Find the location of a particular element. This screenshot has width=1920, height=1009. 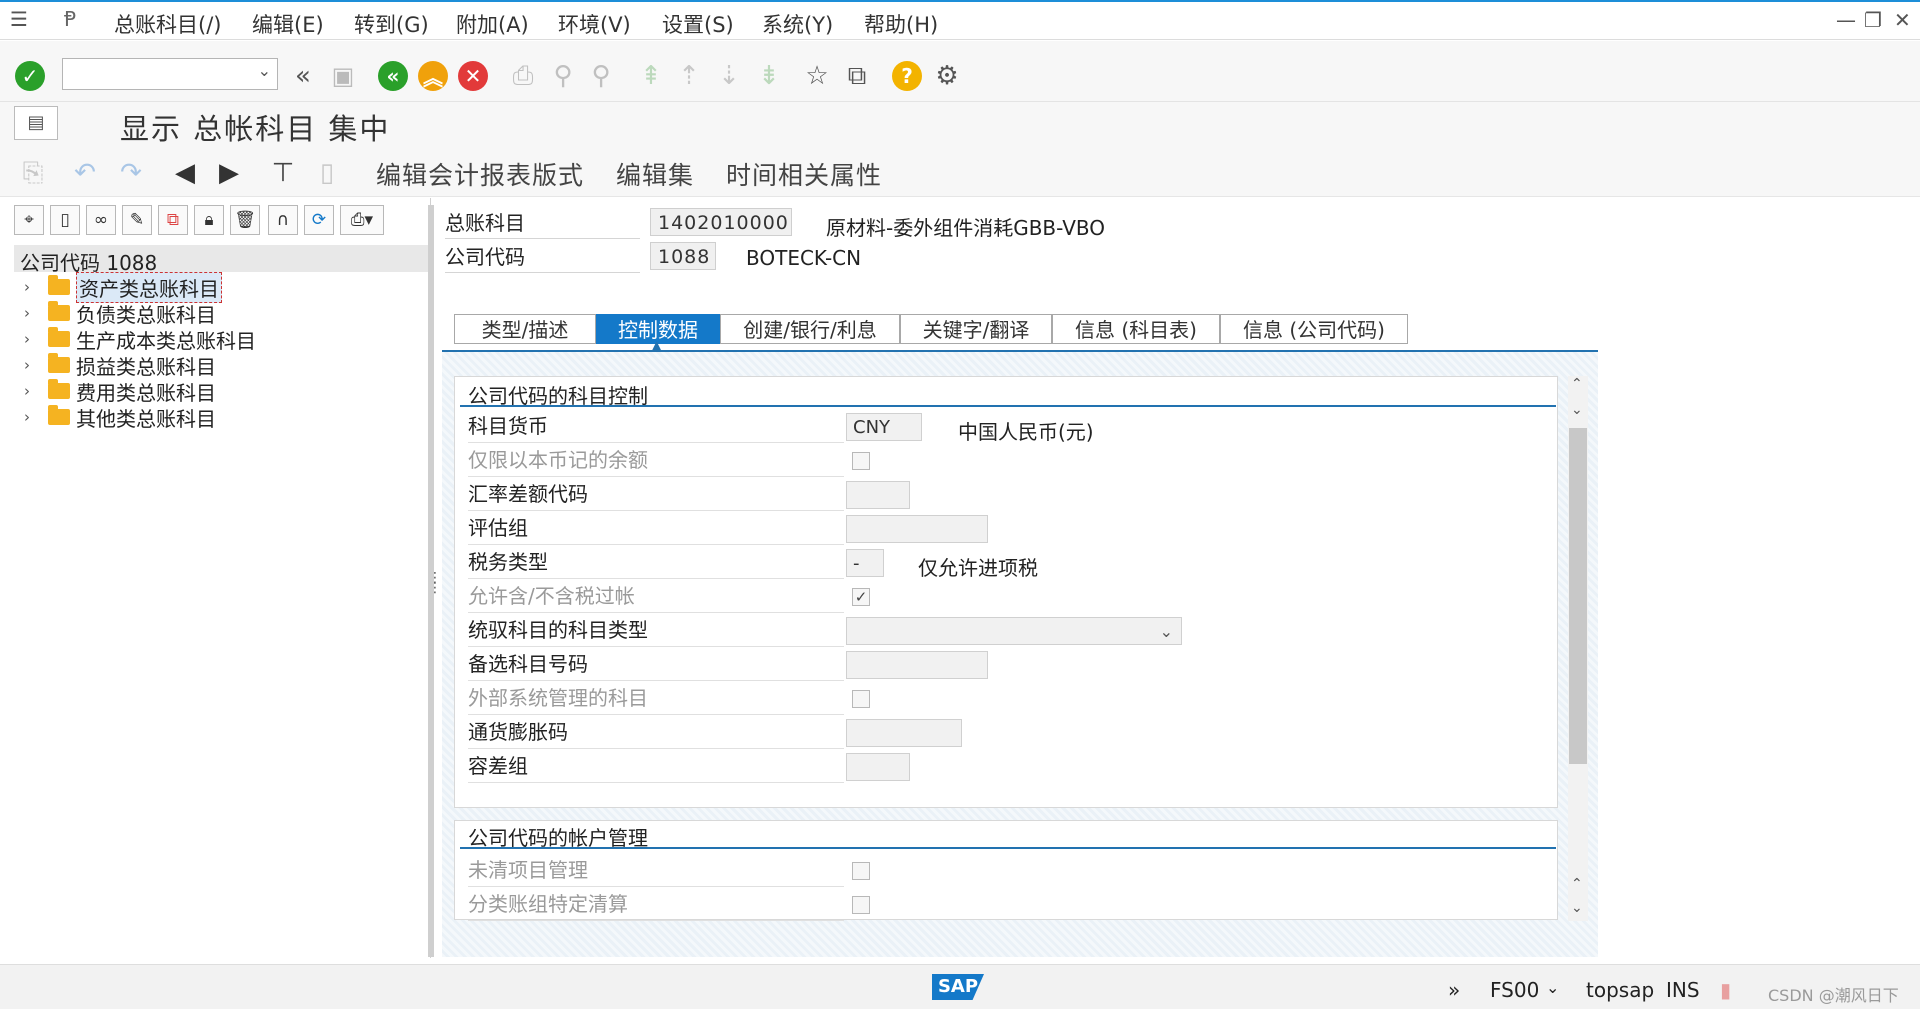

tree-node-label: 损益类总账科目 is located at coordinates (146, 366).